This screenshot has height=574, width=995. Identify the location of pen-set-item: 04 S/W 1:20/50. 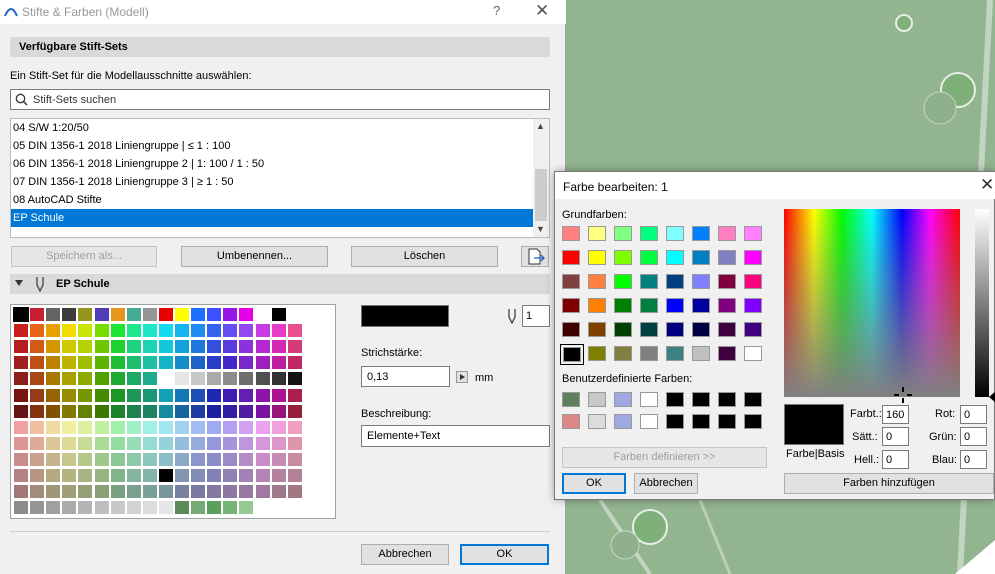
(272, 128).